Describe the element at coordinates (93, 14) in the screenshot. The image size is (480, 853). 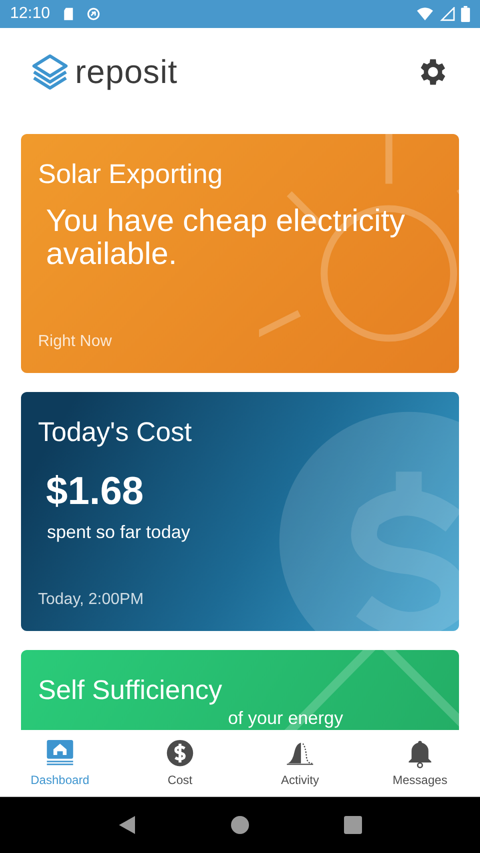
I see `sync-icon` at that location.